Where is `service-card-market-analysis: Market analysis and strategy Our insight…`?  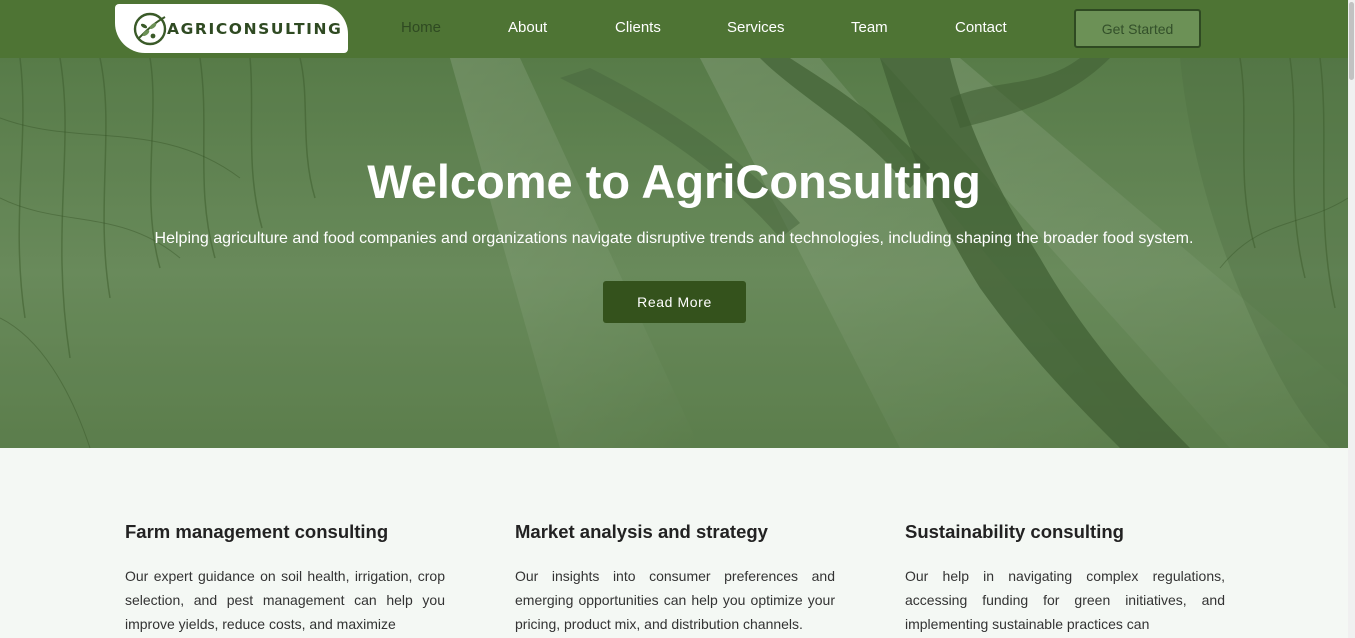
service-card-market-analysis: Market analysis and strategy Our insight… is located at coordinates (675, 578).